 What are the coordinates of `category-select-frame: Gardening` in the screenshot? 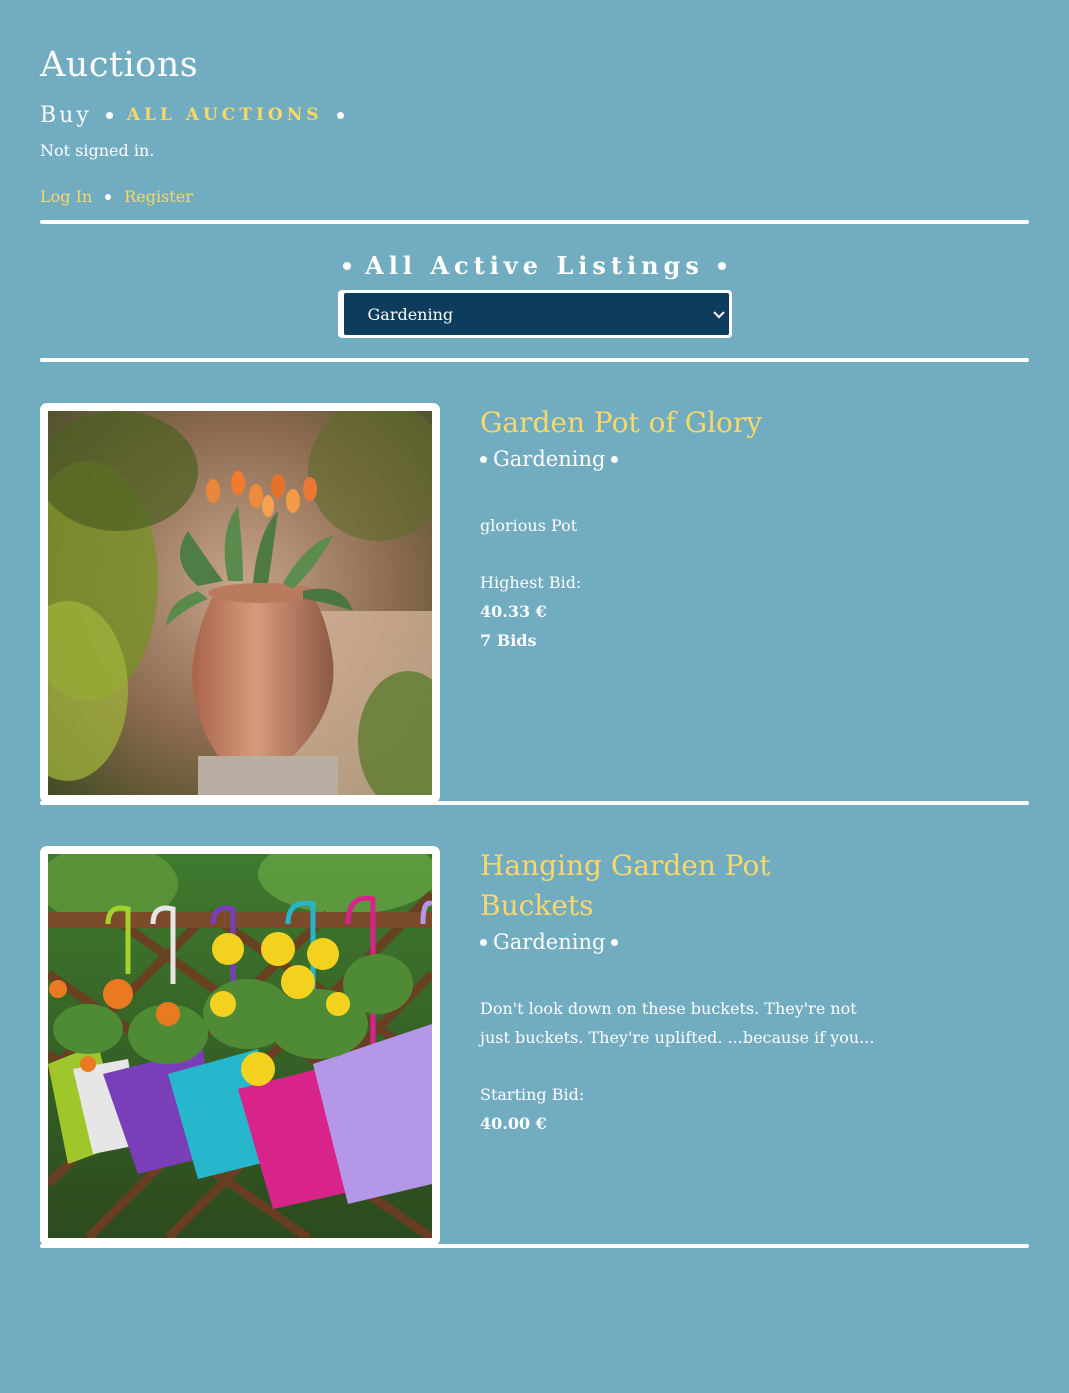 It's located at (534, 314).